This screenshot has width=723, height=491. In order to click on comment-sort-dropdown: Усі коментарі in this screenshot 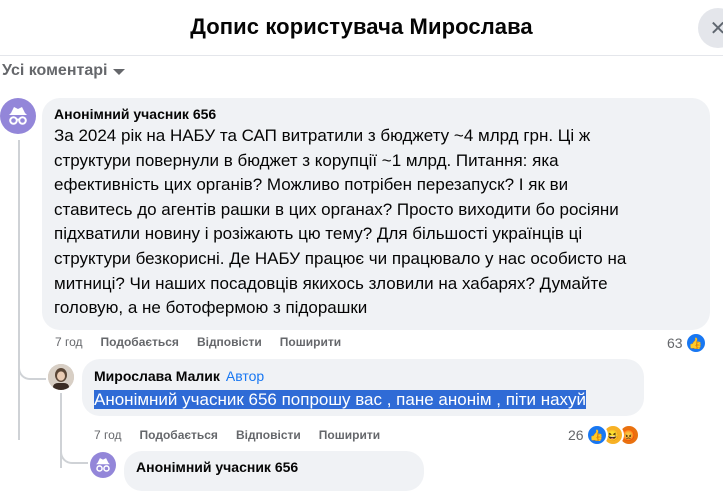, I will do `click(64, 71)`.